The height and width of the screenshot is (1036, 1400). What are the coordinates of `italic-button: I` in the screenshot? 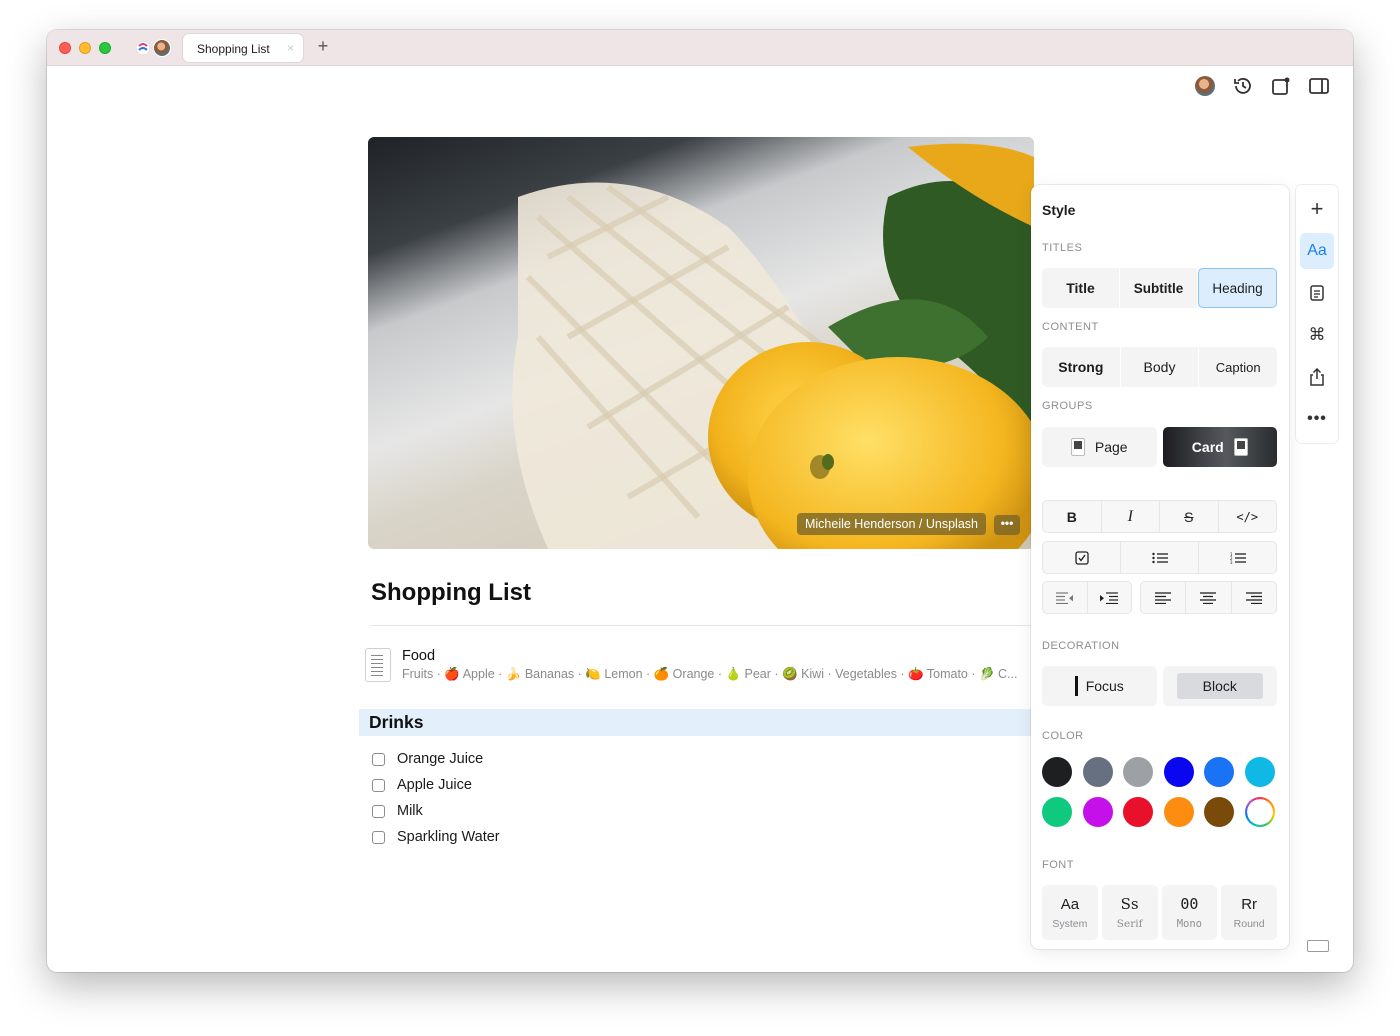 It's located at (1131, 516).